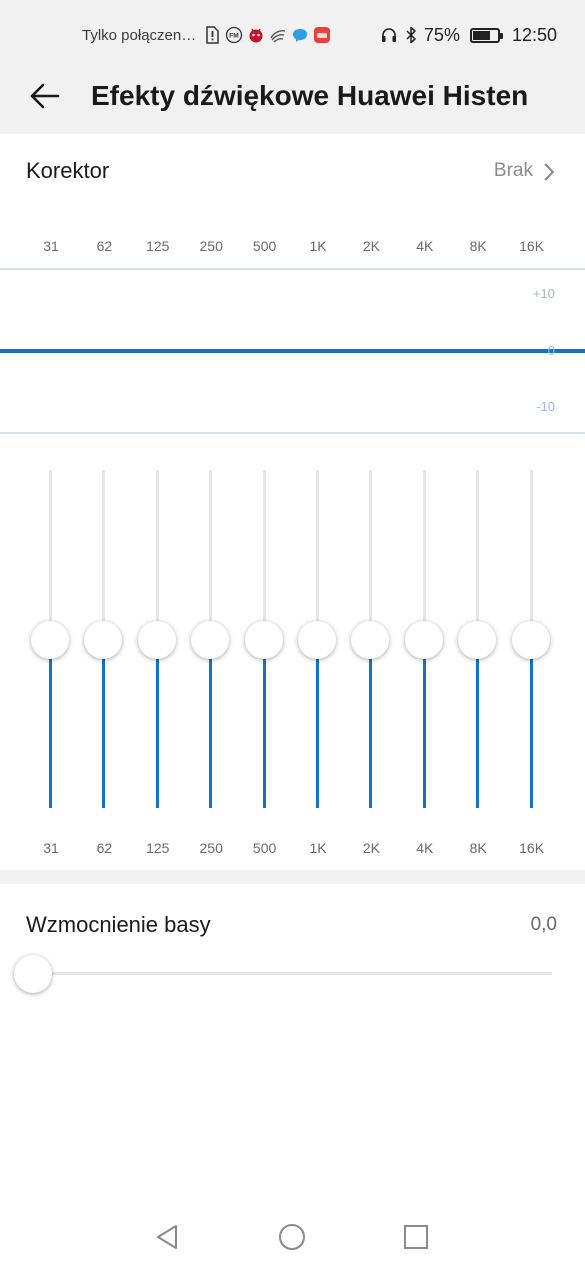 This screenshot has width=585, height=1268. What do you see at coordinates (513, 170) in the screenshot?
I see `equalizer-preset-value: Brak` at bounding box center [513, 170].